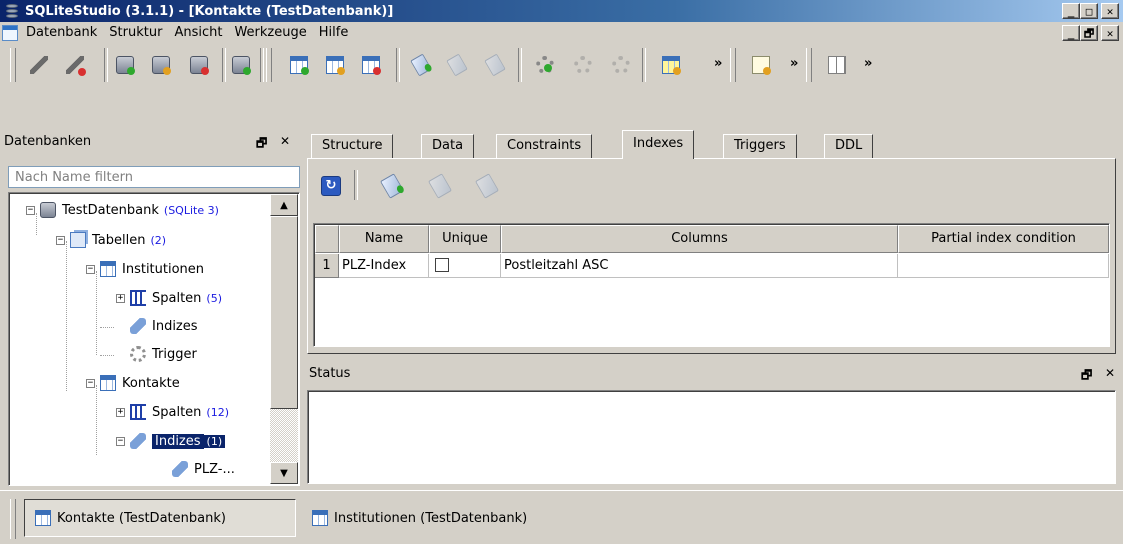 The image size is (1123, 544). What do you see at coordinates (1089, 11) in the screenshot?
I see `maximize-button: □` at bounding box center [1089, 11].